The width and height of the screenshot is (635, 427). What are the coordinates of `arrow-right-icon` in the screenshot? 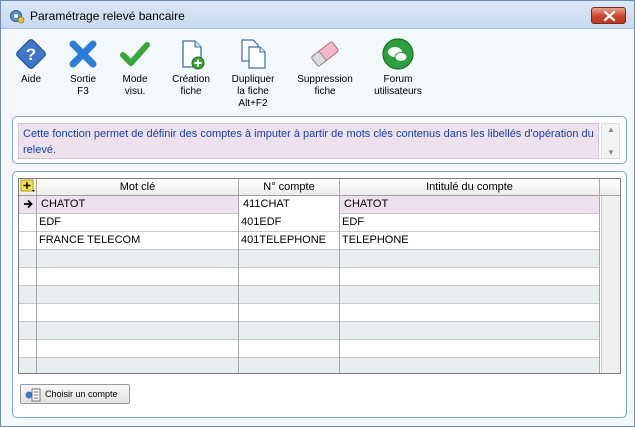 It's located at (28, 204).